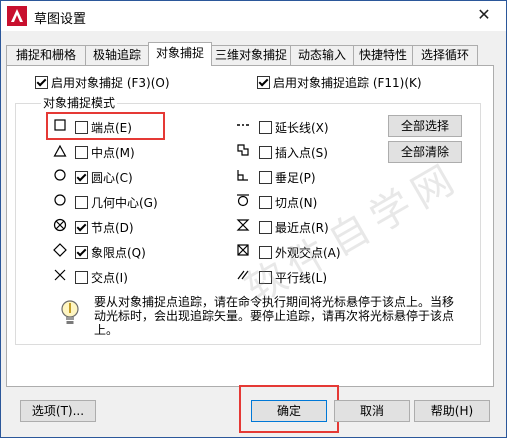 The height and width of the screenshot is (438, 507). Describe the element at coordinates (425, 152) in the screenshot. I see `clear-all-button: 全部清除` at that location.